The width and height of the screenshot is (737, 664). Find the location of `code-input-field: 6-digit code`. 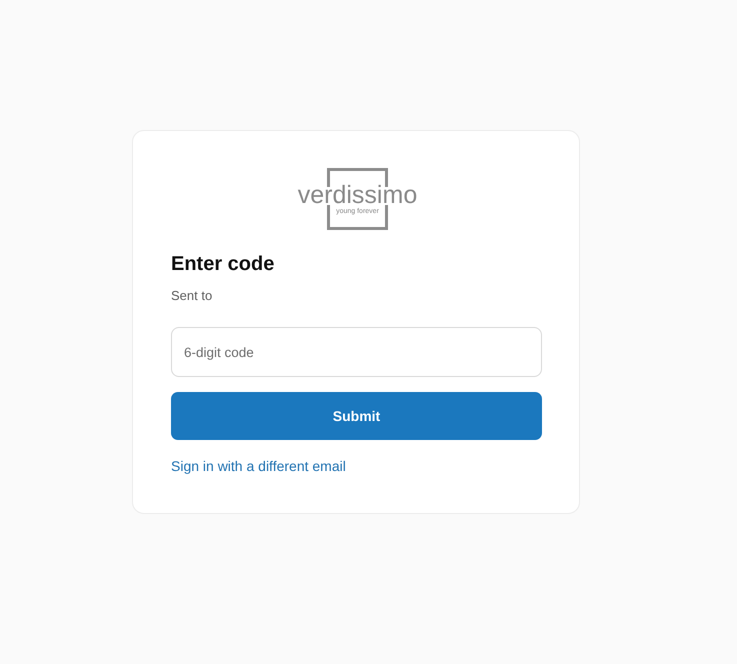

code-input-field: 6-digit code is located at coordinates (356, 352).